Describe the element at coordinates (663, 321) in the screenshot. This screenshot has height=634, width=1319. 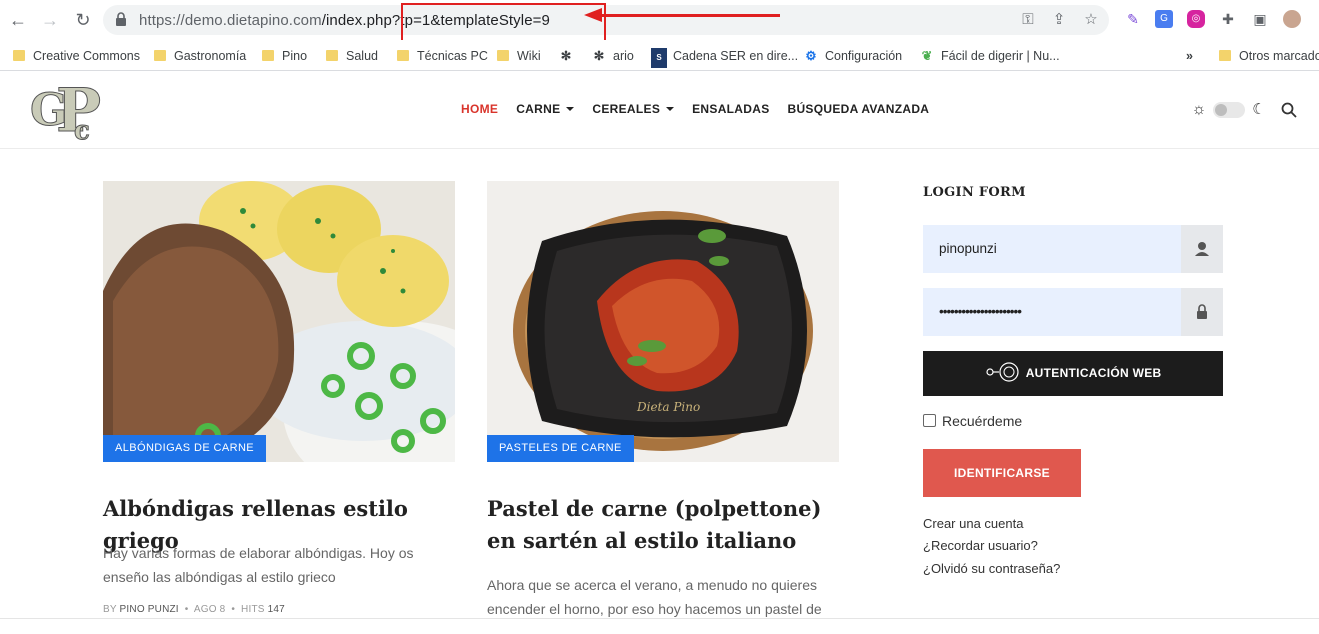
I see `article-image-pastel: Dieta Pino PASTELES DE CARNE` at that location.